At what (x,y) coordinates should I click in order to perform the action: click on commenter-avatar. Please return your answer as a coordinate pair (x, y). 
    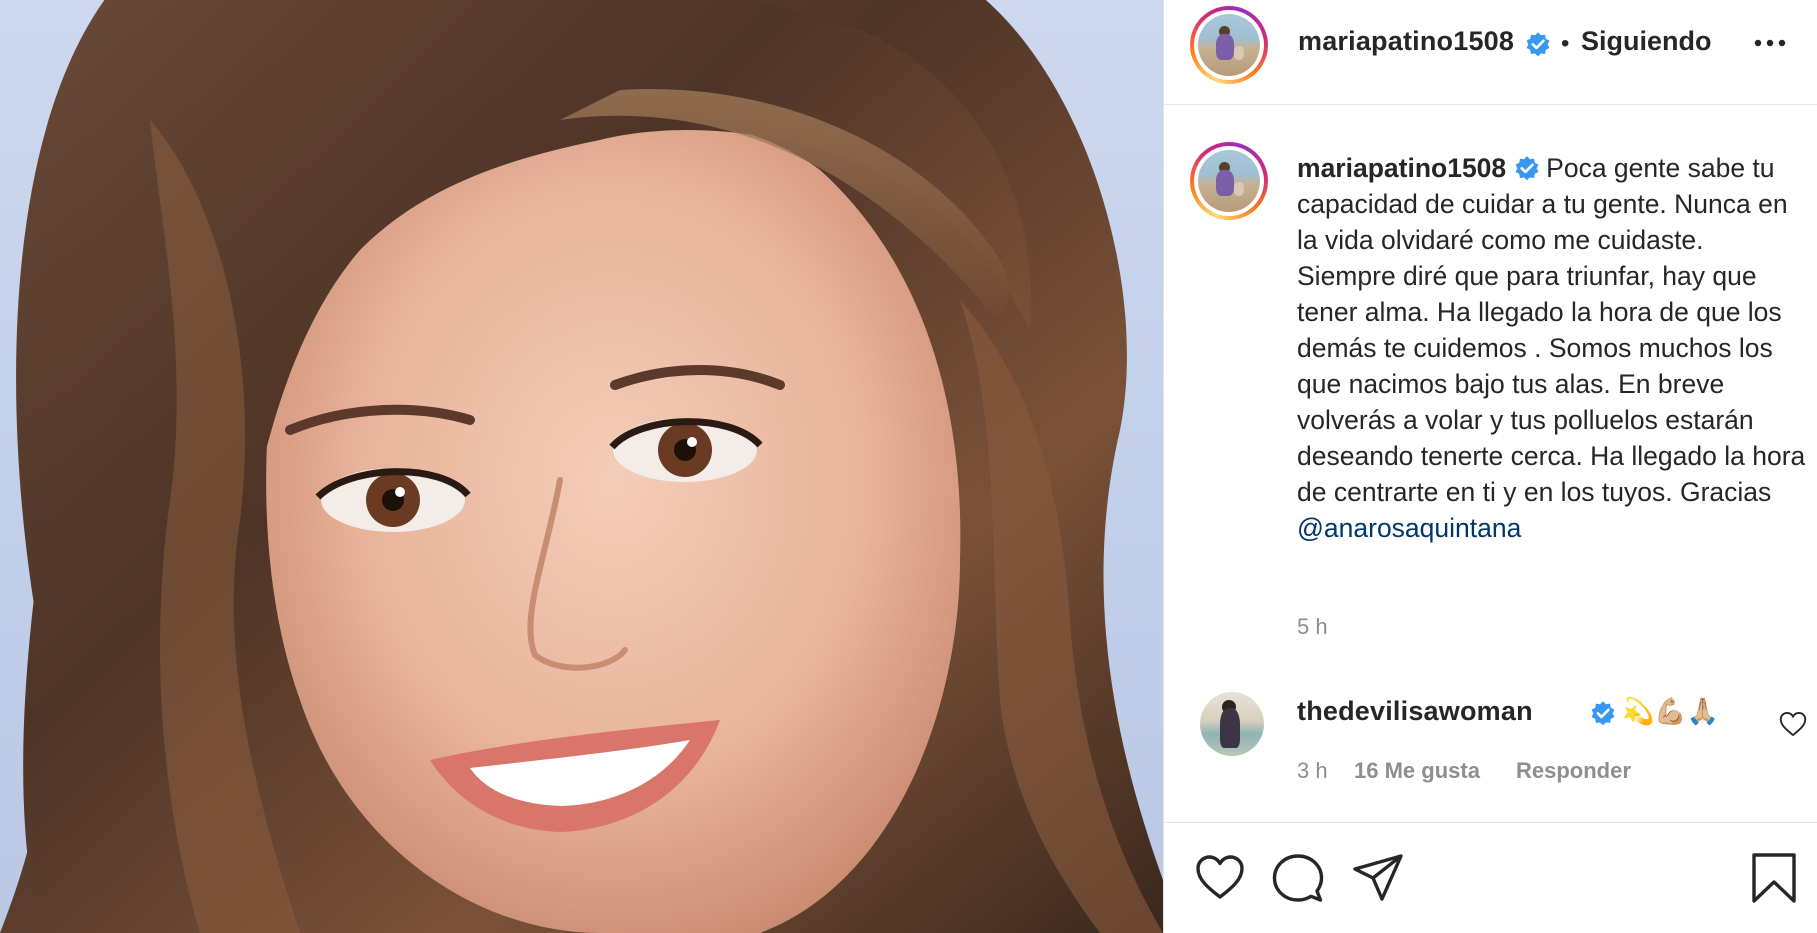
    Looking at the image, I should click on (1232, 724).